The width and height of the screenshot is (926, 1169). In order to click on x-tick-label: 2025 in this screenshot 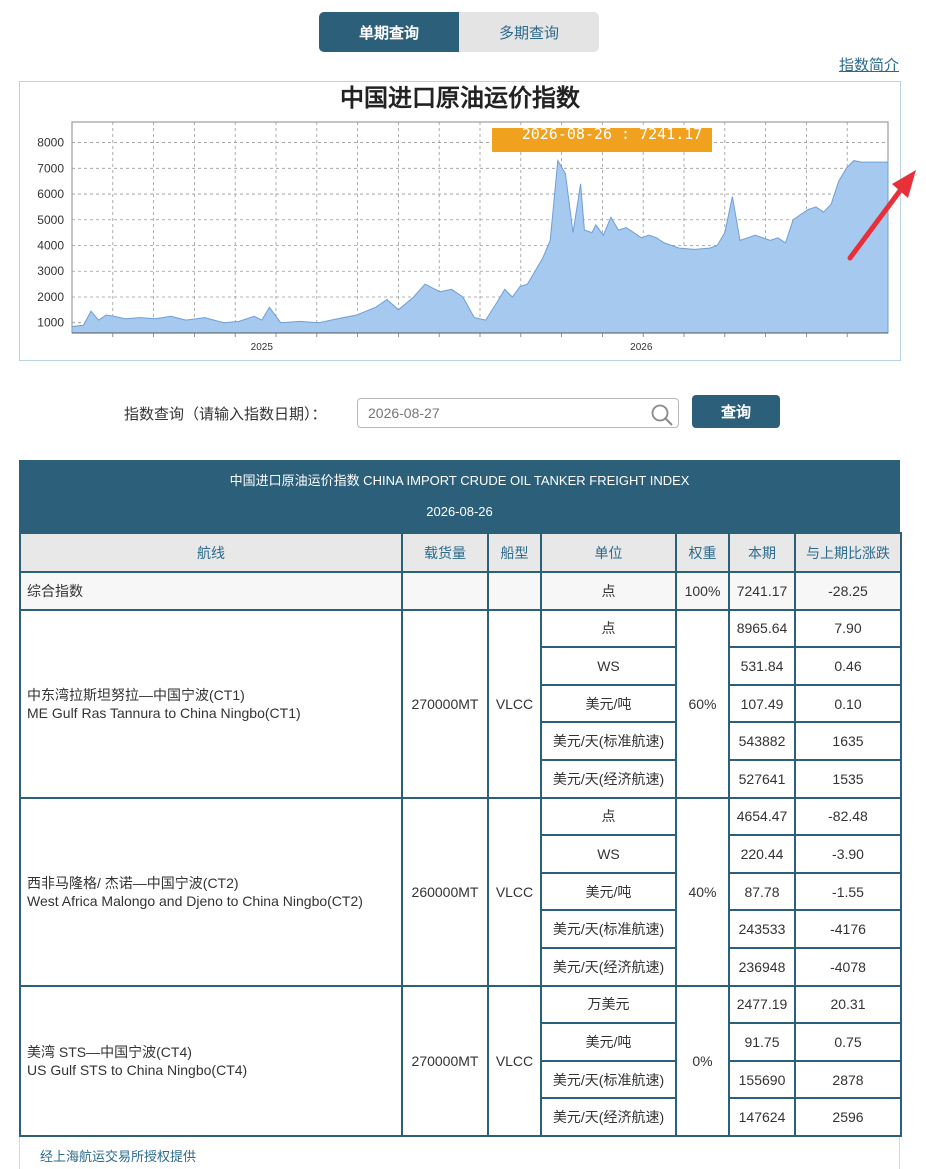, I will do `click(262, 347)`.